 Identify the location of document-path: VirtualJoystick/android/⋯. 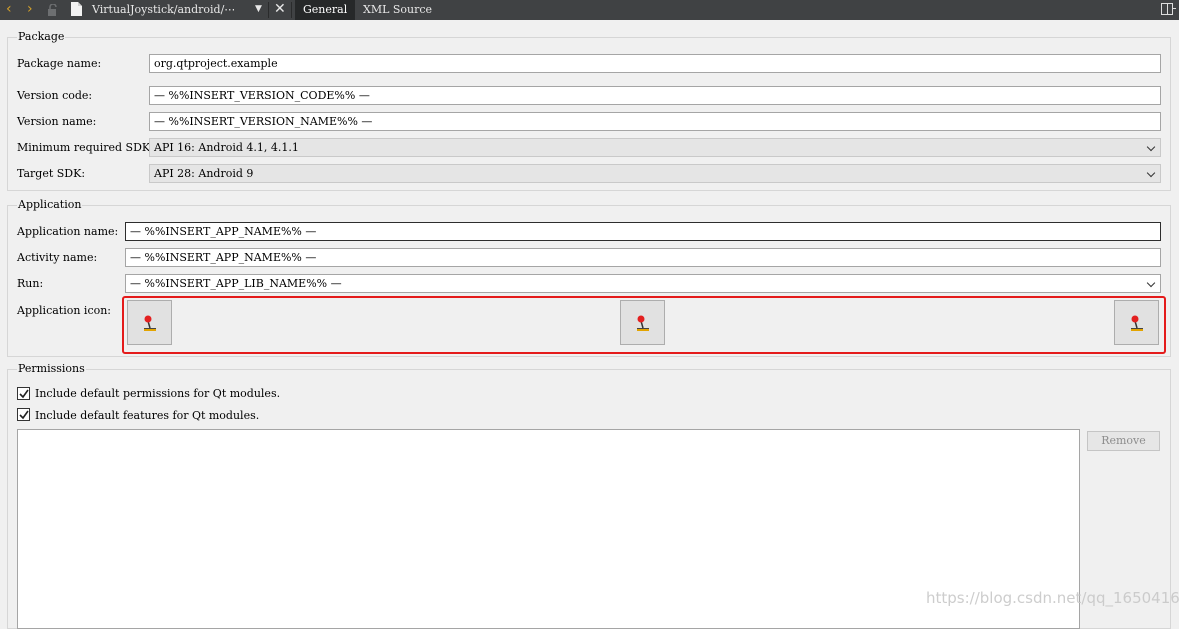
(163, 9).